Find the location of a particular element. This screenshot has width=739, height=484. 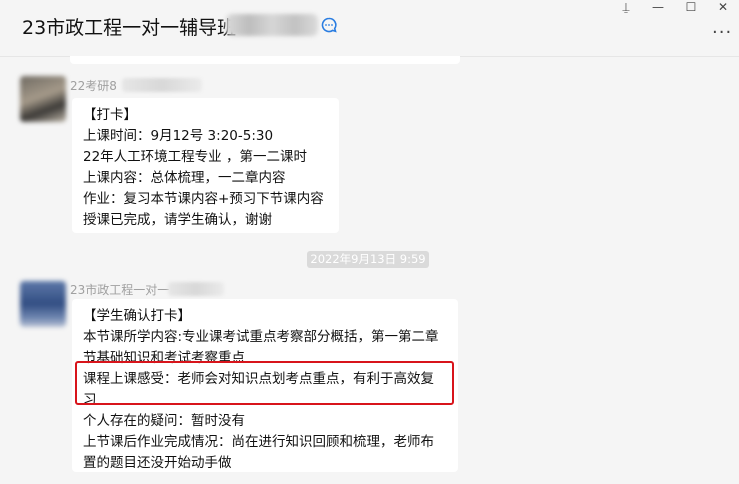

message-line: 上课时间：9月12号 3:20-5:30 is located at coordinates (178, 136).